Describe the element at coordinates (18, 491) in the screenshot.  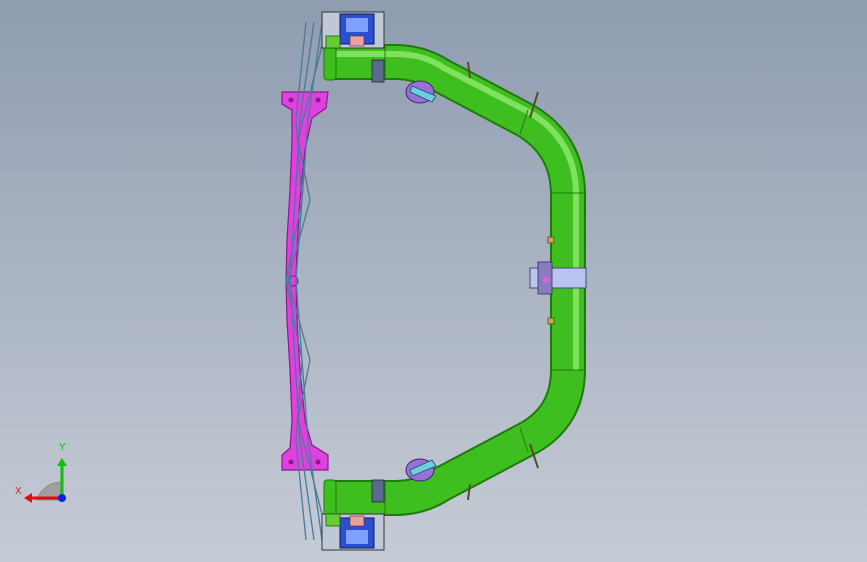
I see `x-axis-label: X` at that location.